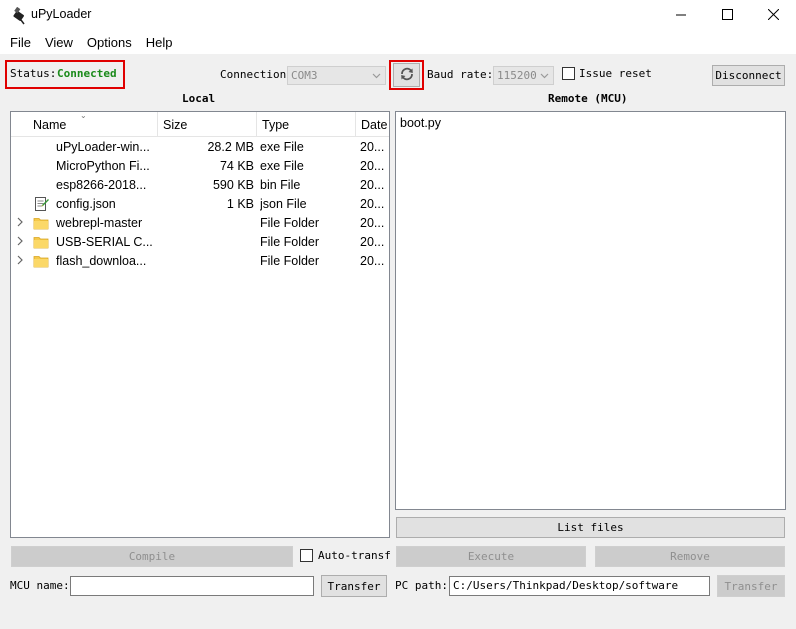 This screenshot has width=796, height=629. Describe the element at coordinates (748, 75) in the screenshot. I see `disconnect-button: Disconnect` at that location.